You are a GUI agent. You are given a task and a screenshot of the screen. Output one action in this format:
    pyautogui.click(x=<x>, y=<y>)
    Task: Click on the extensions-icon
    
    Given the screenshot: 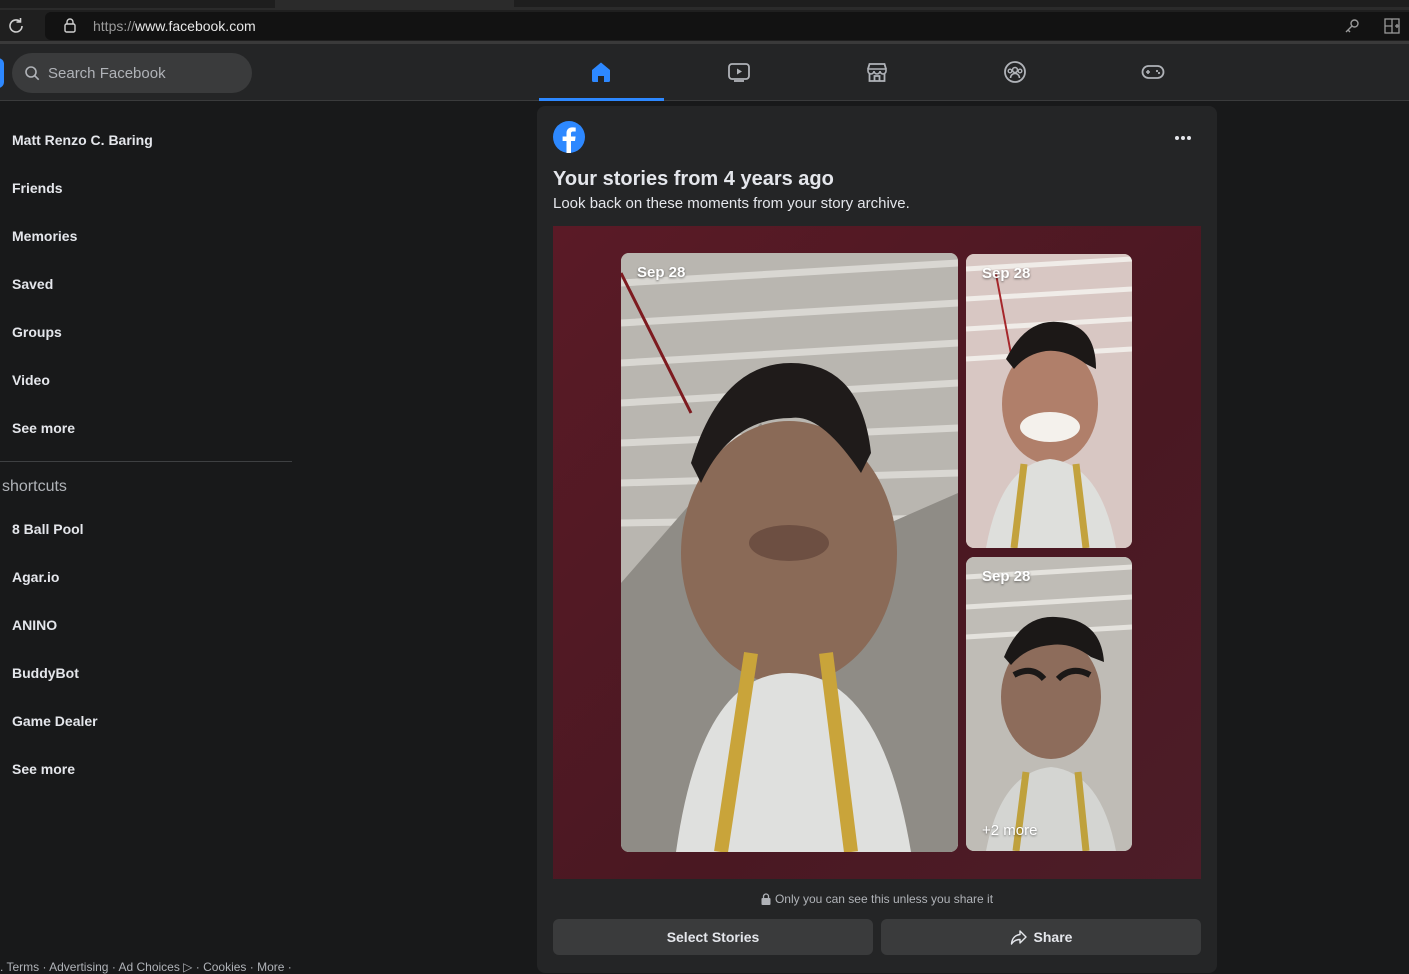 What is the action you would take?
    pyautogui.click(x=1392, y=26)
    